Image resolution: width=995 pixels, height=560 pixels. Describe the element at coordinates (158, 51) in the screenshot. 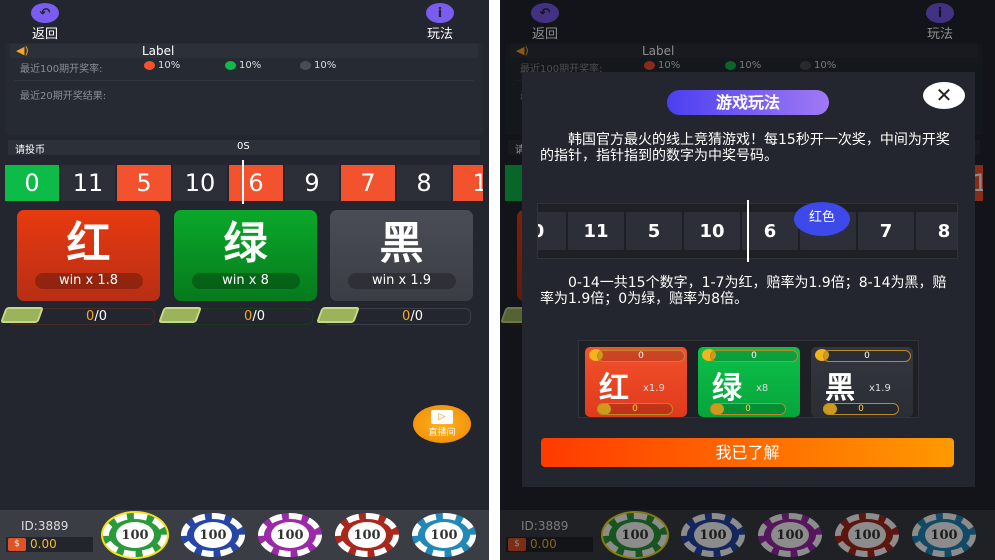

I see `notice-label: Label` at that location.